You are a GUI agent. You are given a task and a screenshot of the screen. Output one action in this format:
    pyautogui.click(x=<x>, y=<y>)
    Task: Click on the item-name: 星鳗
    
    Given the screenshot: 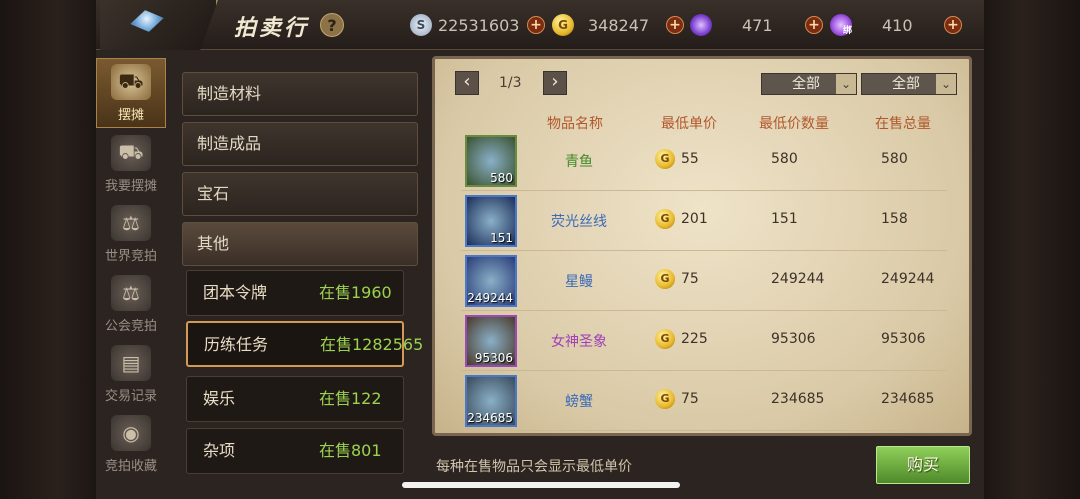 What is the action you would take?
    pyautogui.click(x=579, y=282)
    